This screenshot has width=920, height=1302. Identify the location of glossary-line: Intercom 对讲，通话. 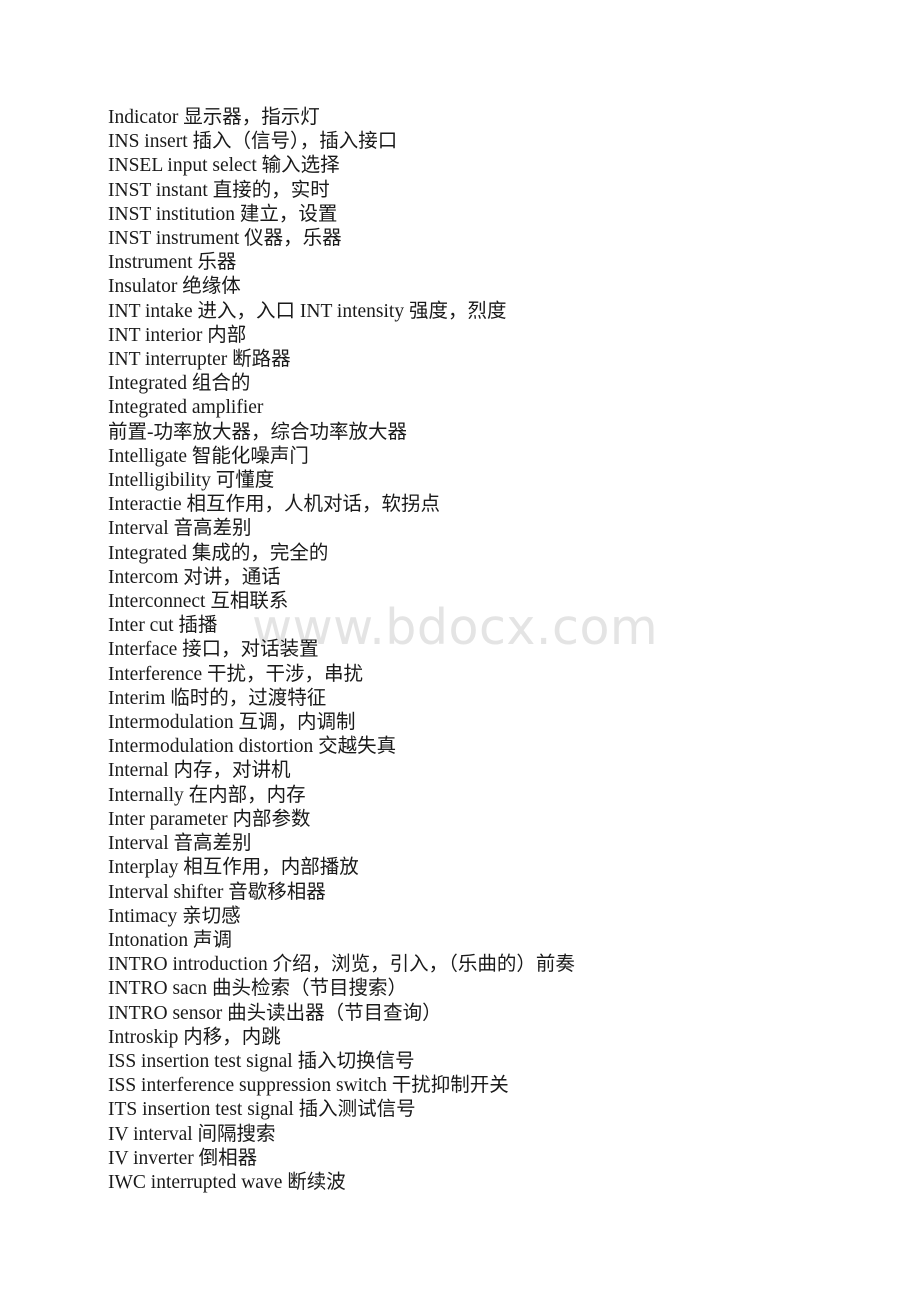
(194, 577).